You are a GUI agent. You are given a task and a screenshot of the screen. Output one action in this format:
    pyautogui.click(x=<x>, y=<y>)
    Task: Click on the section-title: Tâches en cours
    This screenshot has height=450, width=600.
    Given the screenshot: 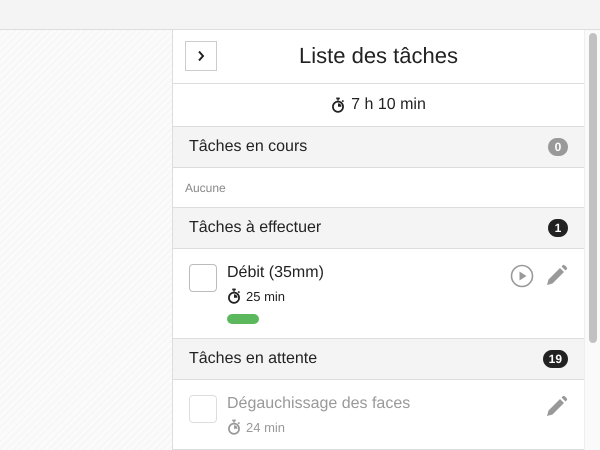 What is the action you would take?
    pyautogui.click(x=248, y=147)
    